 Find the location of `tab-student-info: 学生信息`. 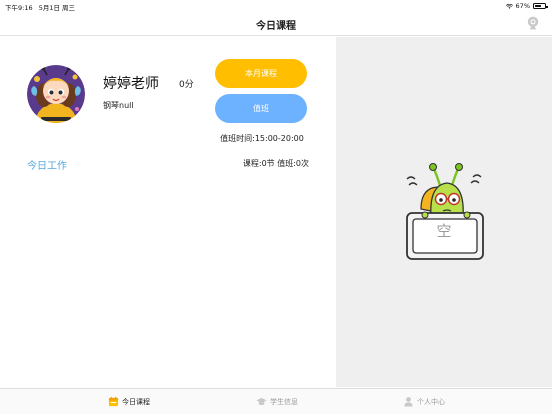

tab-student-info: 学生信息 is located at coordinates (277, 401).